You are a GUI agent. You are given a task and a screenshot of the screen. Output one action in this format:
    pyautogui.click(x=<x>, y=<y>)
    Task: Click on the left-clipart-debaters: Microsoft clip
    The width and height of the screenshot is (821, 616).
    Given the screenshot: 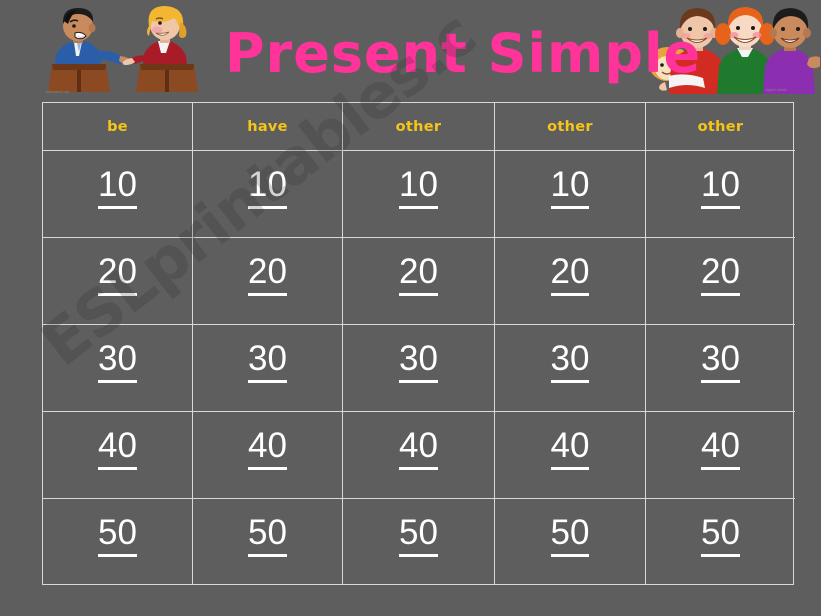 What is the action you would take?
    pyautogui.click(x=127, y=48)
    